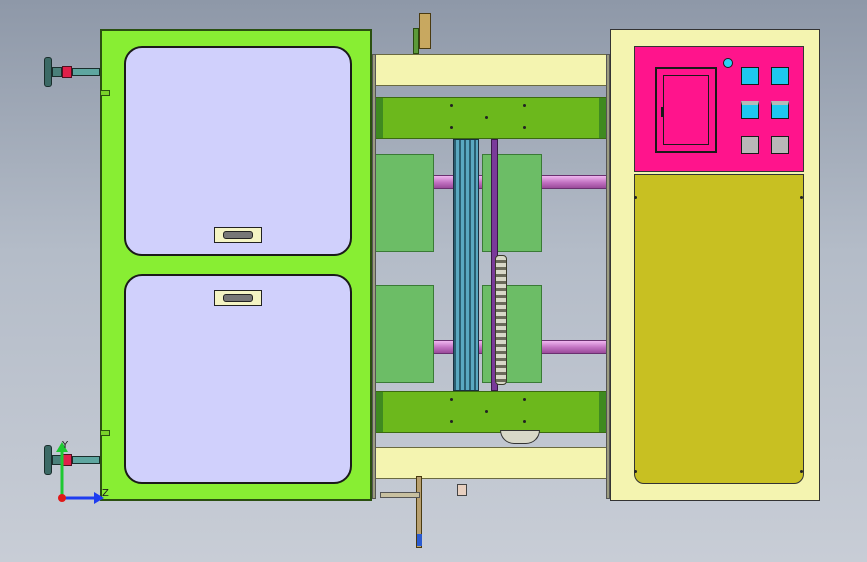  I want to click on guide-bars, so click(466, 265).